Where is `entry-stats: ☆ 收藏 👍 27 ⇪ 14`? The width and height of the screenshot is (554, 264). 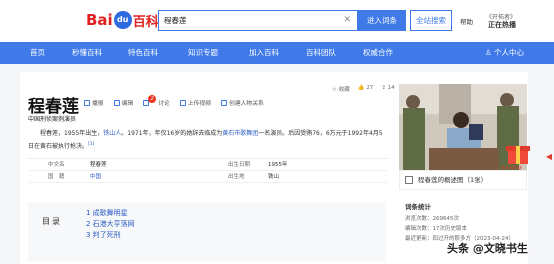 entry-stats: ☆ 收藏 👍 27 ⇪ 14 is located at coordinates (363, 89).